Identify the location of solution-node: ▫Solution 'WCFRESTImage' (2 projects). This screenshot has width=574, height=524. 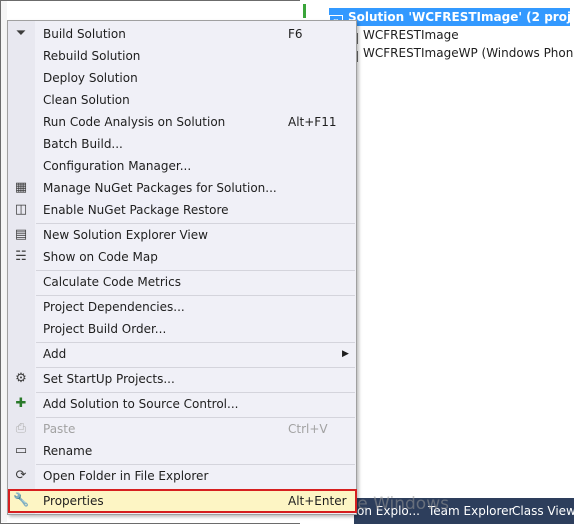
(449, 17).